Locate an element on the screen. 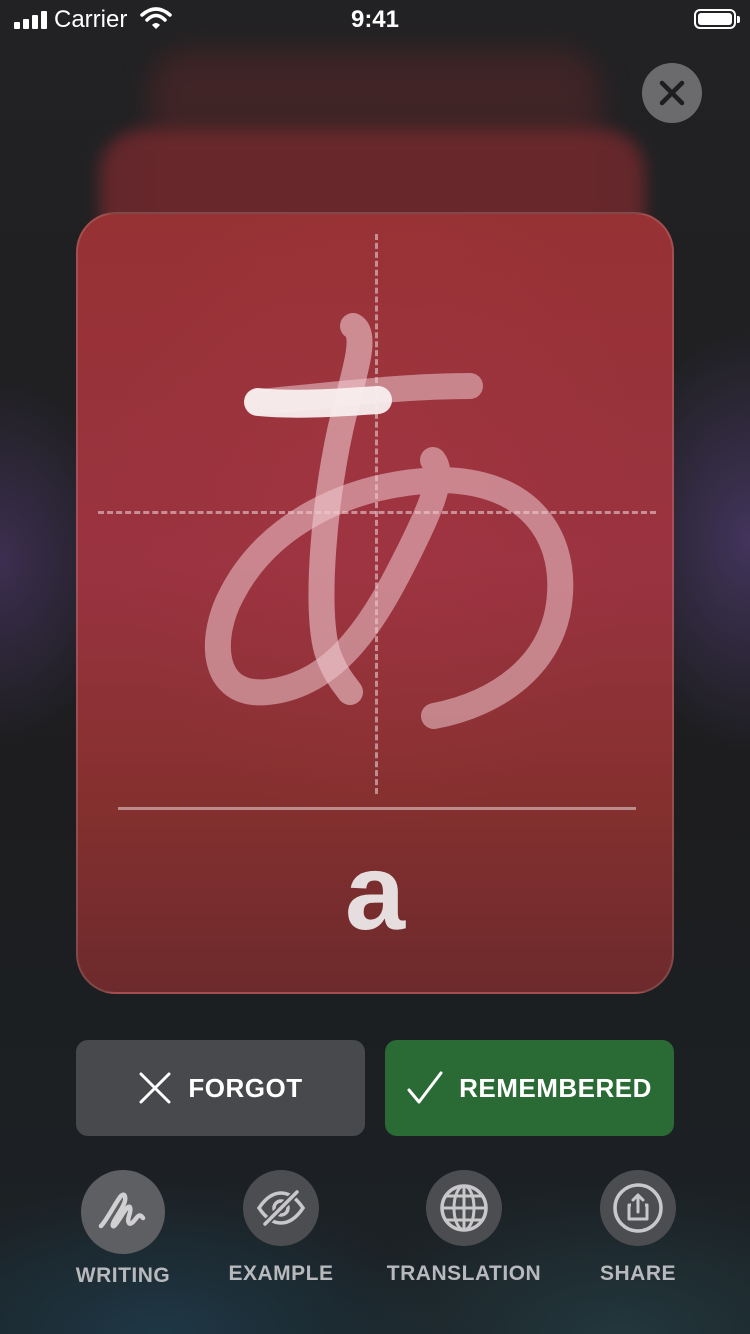  example-tool: EXAMPLE is located at coordinates (281, 1228).